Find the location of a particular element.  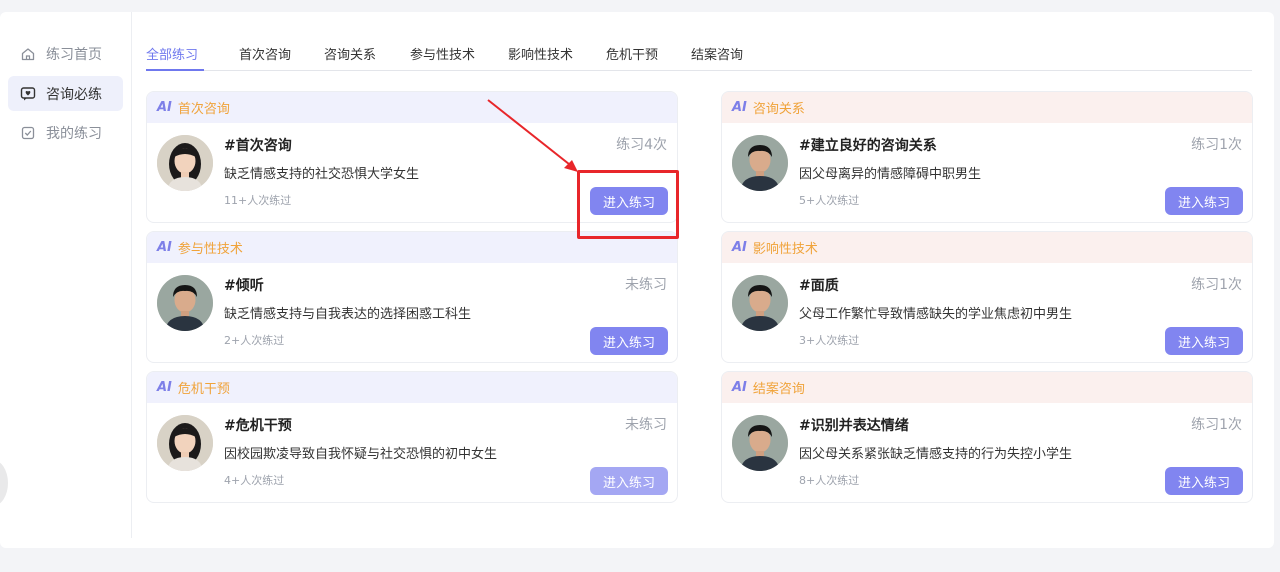

home-icon is located at coordinates (28, 54).